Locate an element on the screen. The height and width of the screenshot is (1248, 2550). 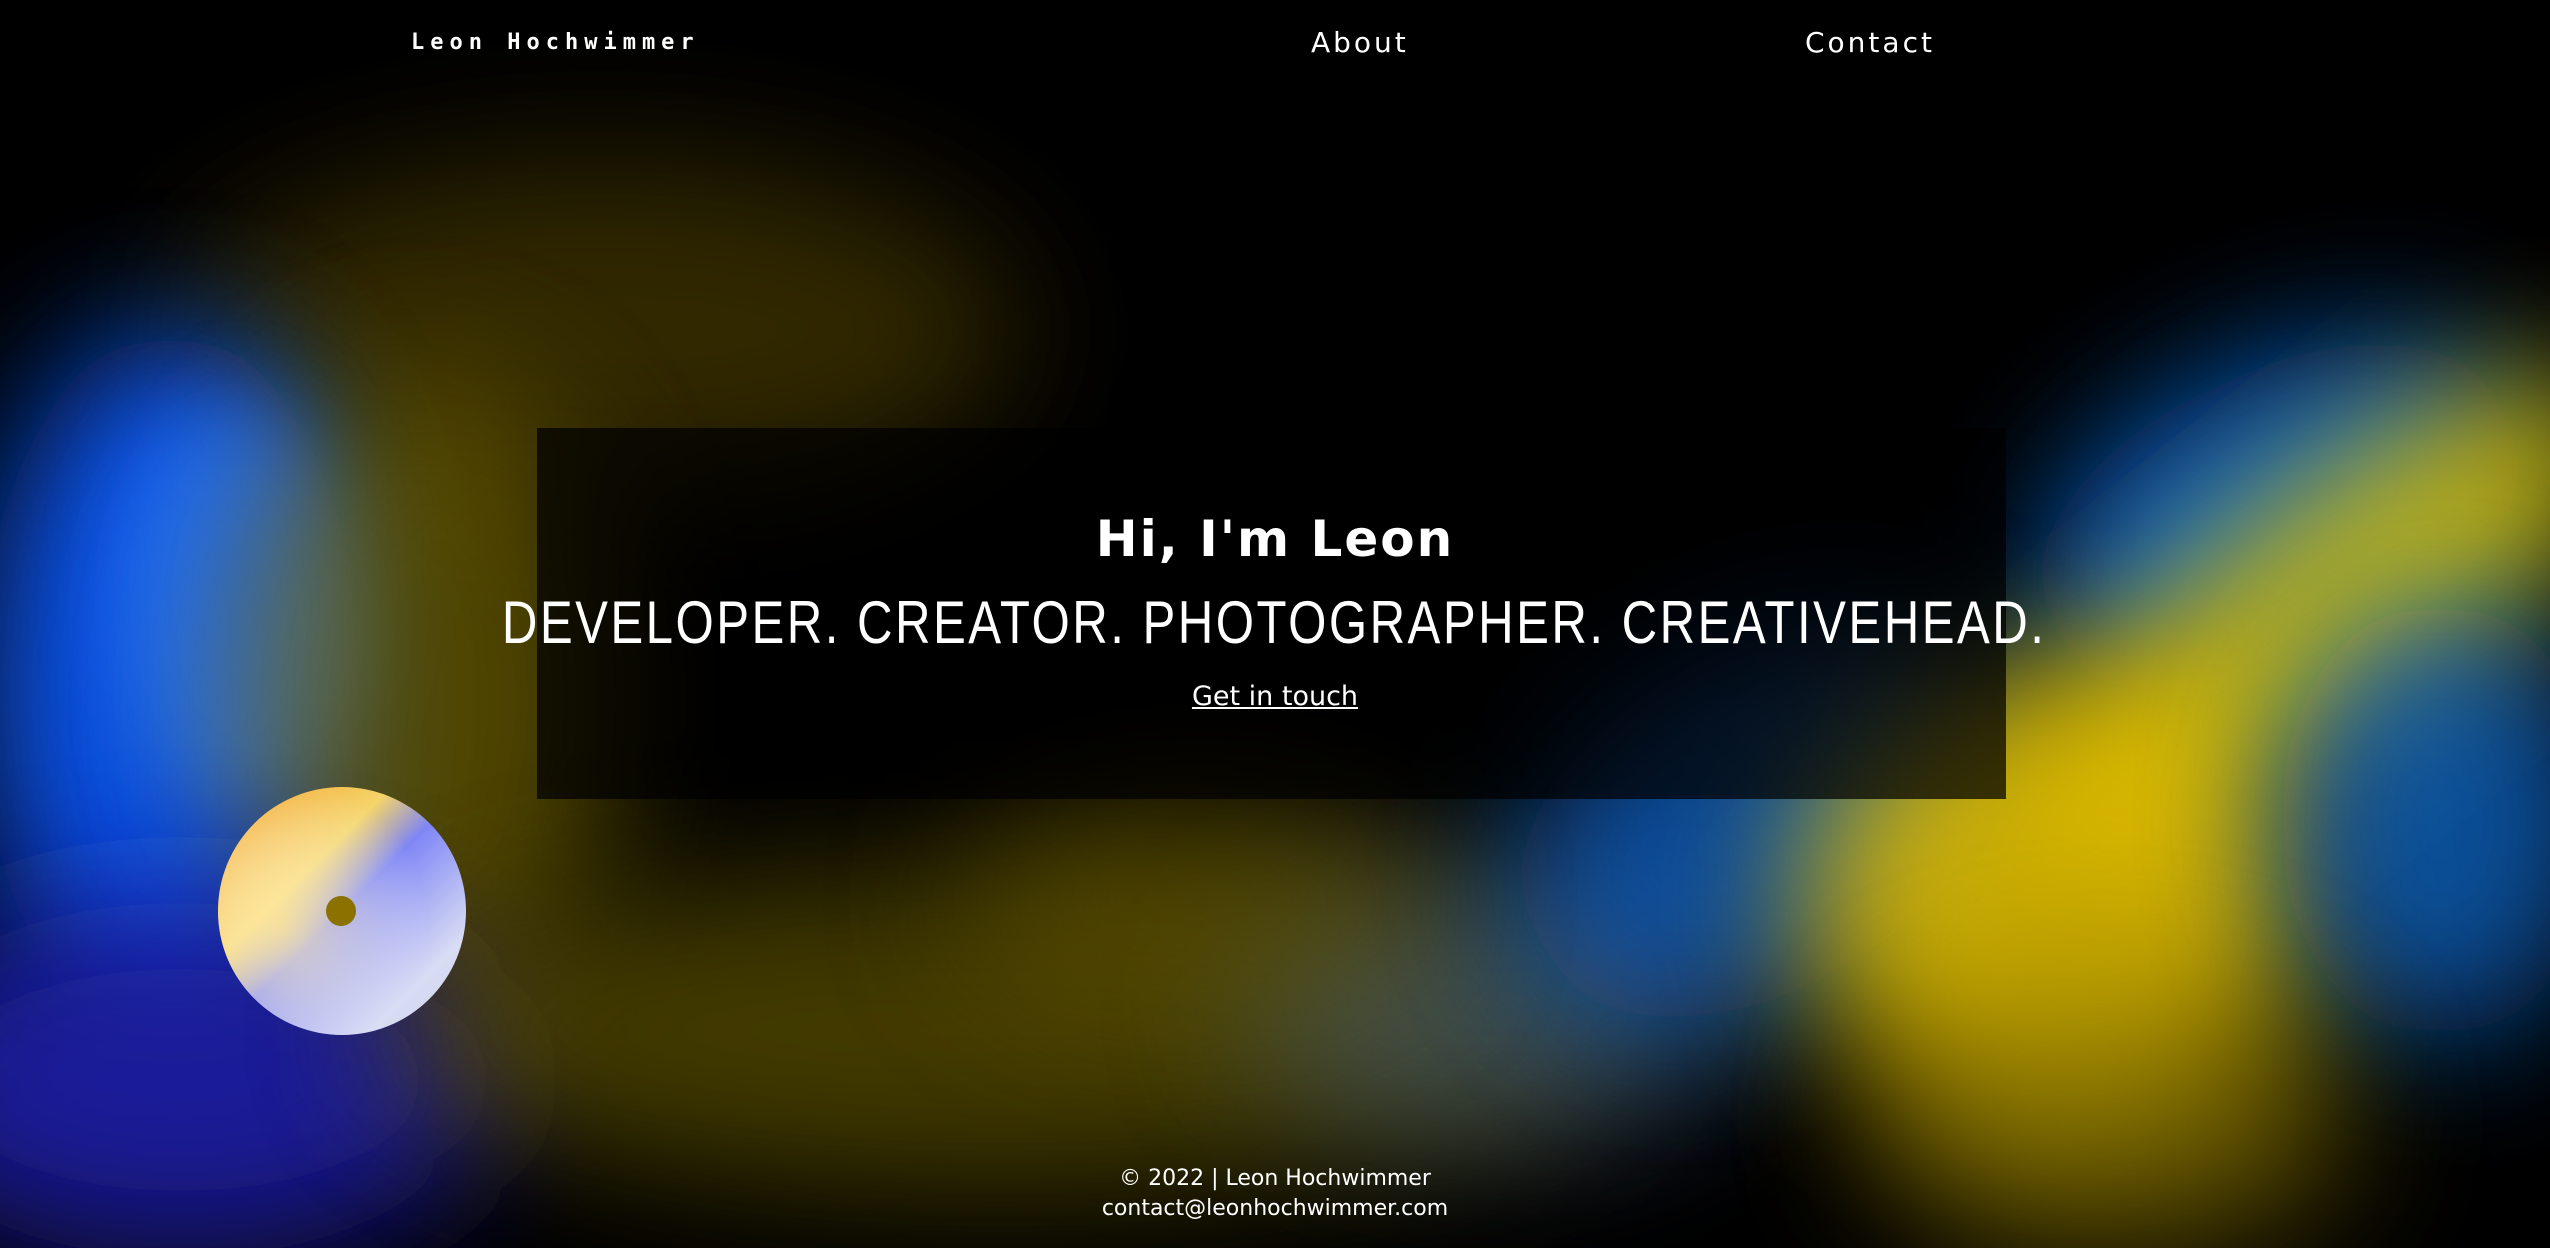
nav-about-link: About is located at coordinates (1360, 42).